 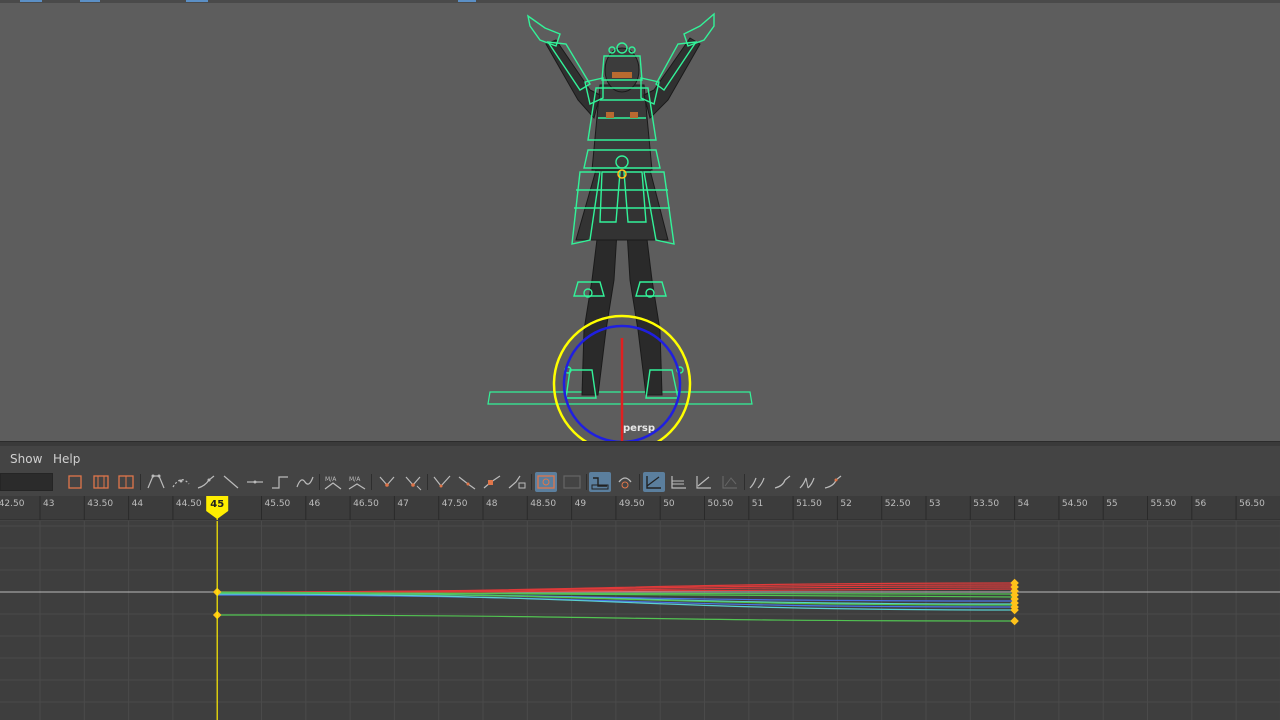 I want to click on curve-rotation-icon, so click(x=808, y=482).